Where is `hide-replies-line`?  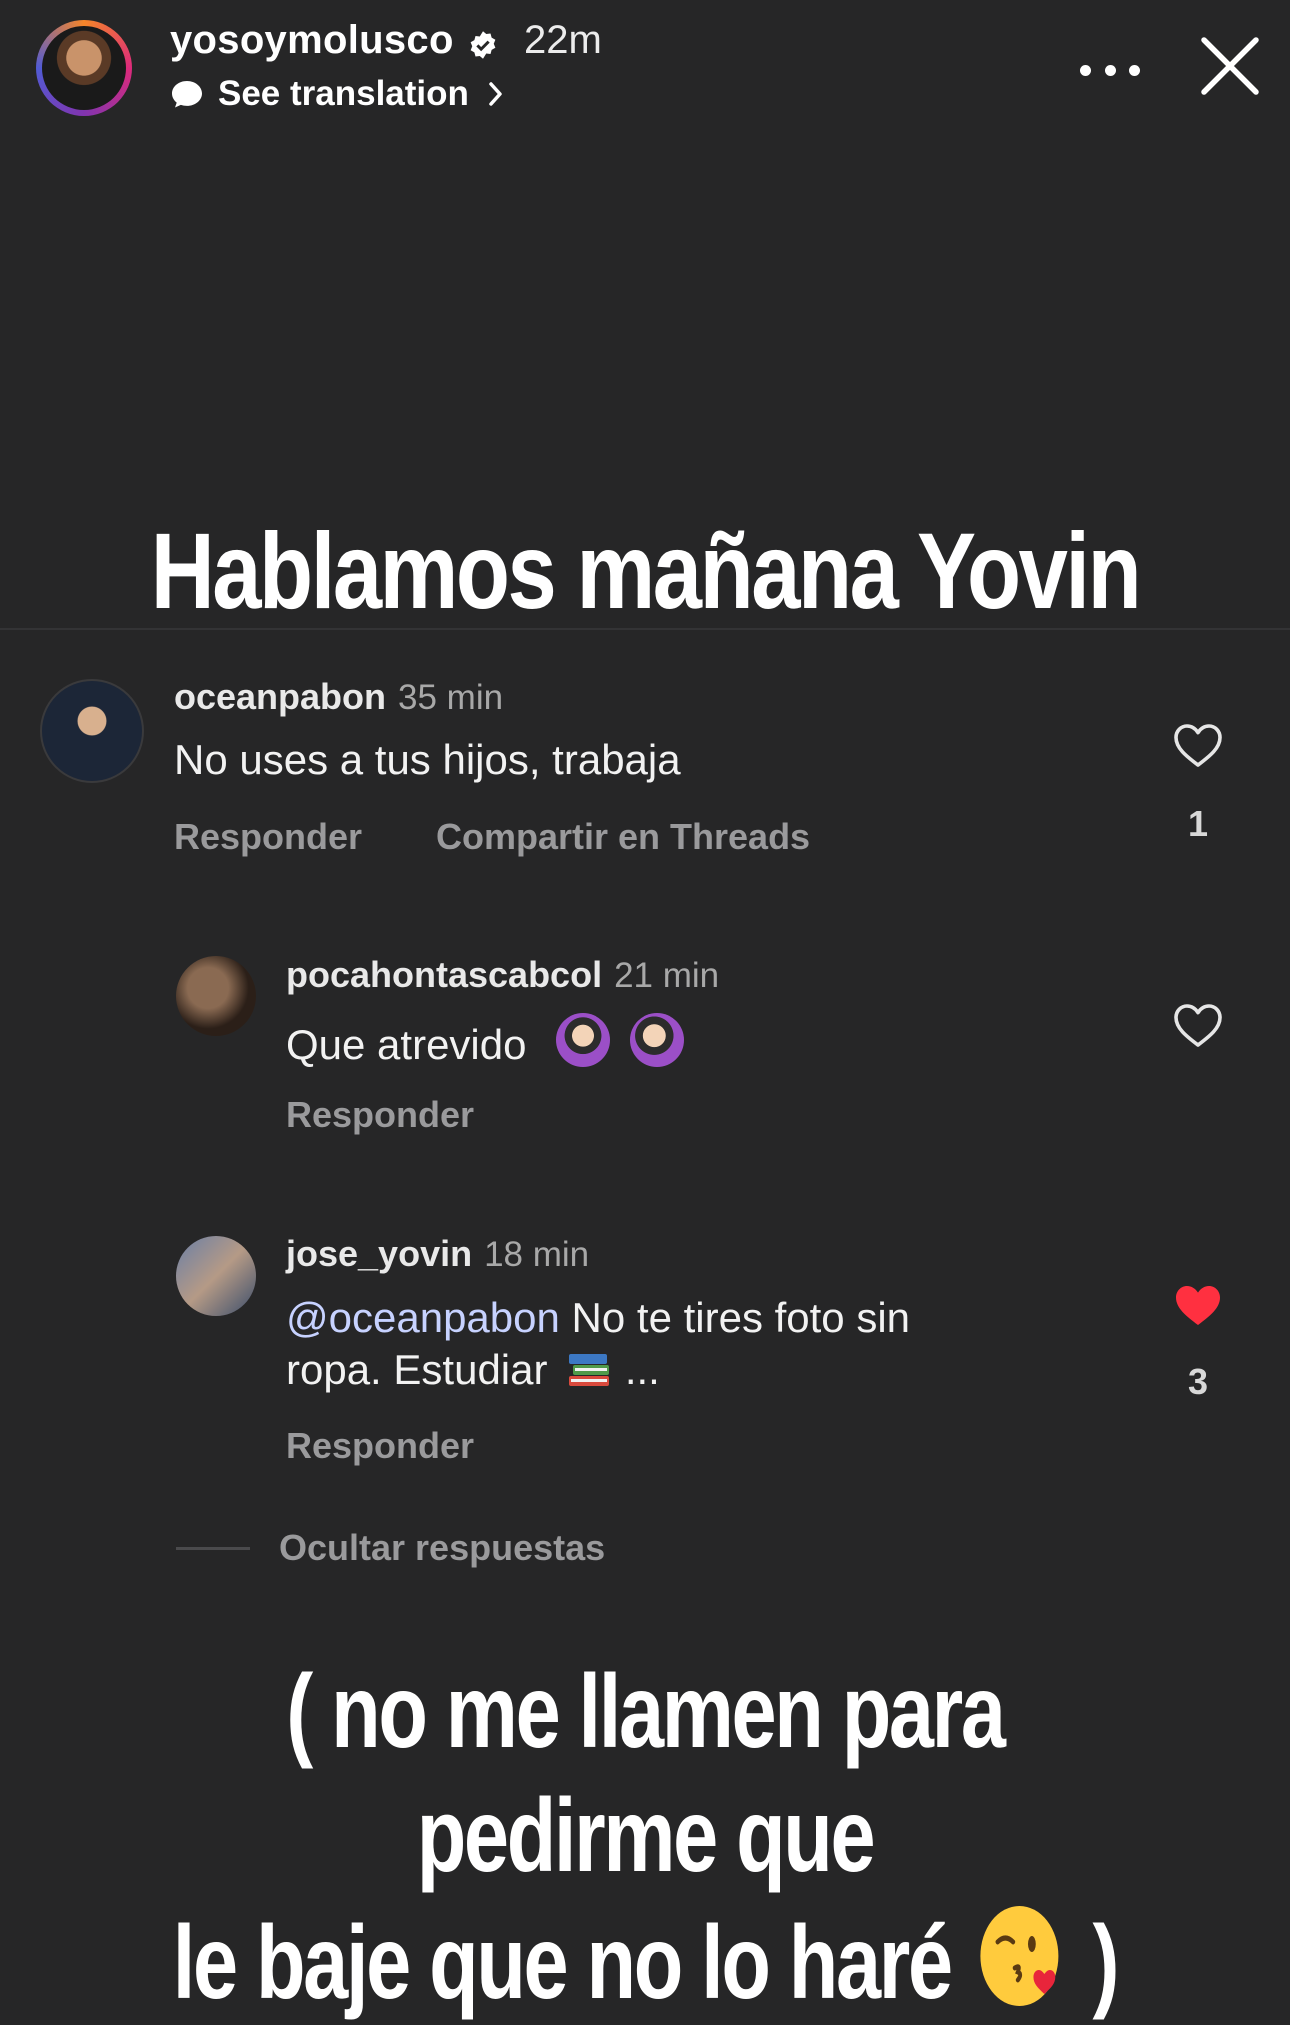 hide-replies-line is located at coordinates (213, 1548).